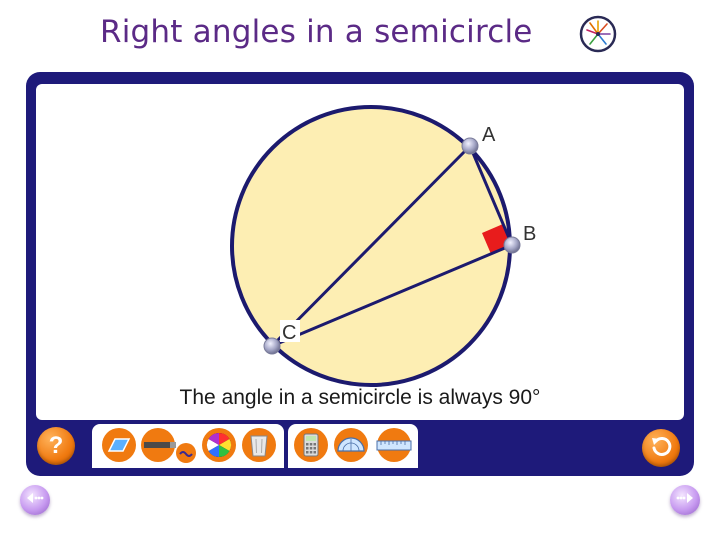 This screenshot has height=540, width=720. I want to click on pen-tool-button, so click(169, 447).